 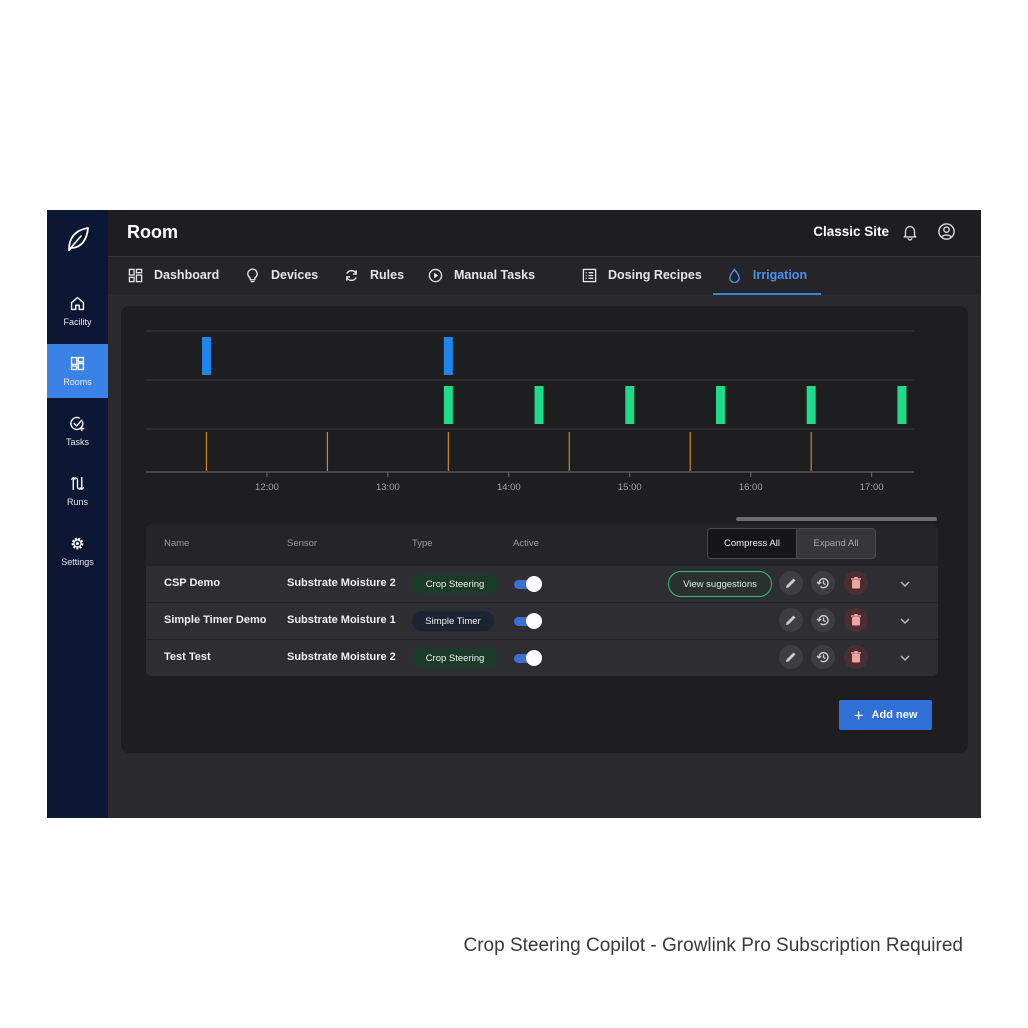 I want to click on tab-label: Devices, so click(x=295, y=275).